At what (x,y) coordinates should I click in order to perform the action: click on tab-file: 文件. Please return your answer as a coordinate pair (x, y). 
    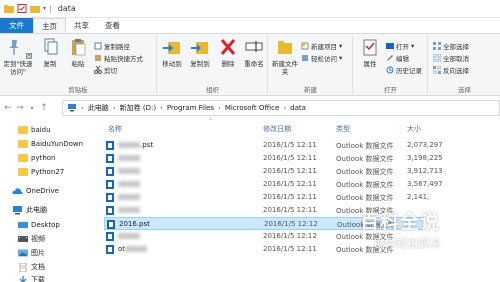
    Looking at the image, I should click on (16, 25).